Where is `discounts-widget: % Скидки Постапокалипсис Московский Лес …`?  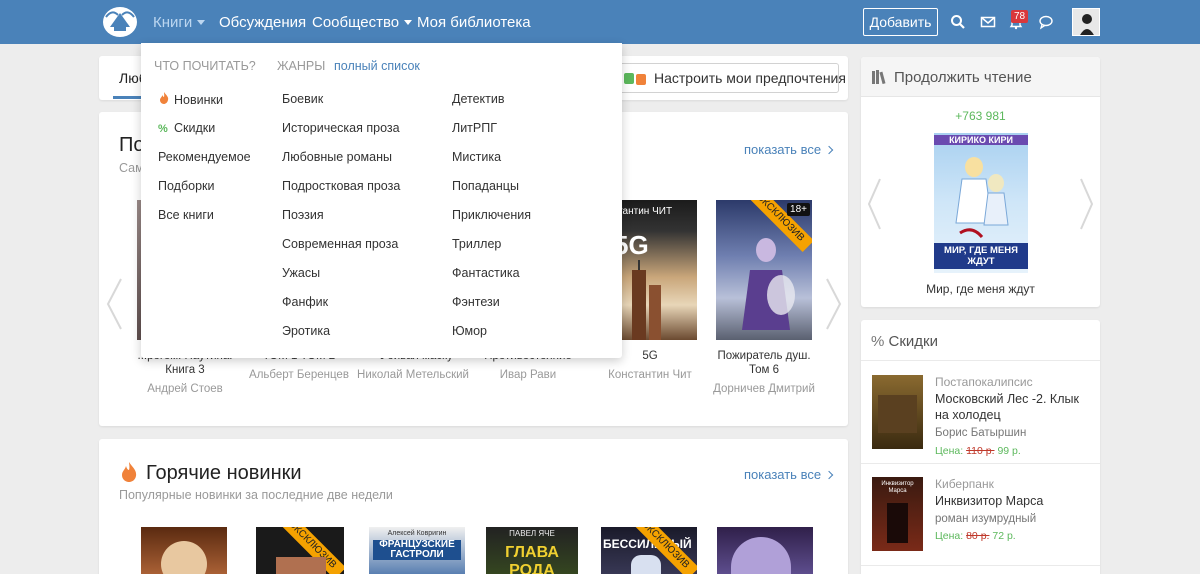
discounts-widget: % Скидки Постапокалипсис Московский Лес … is located at coordinates (980, 447).